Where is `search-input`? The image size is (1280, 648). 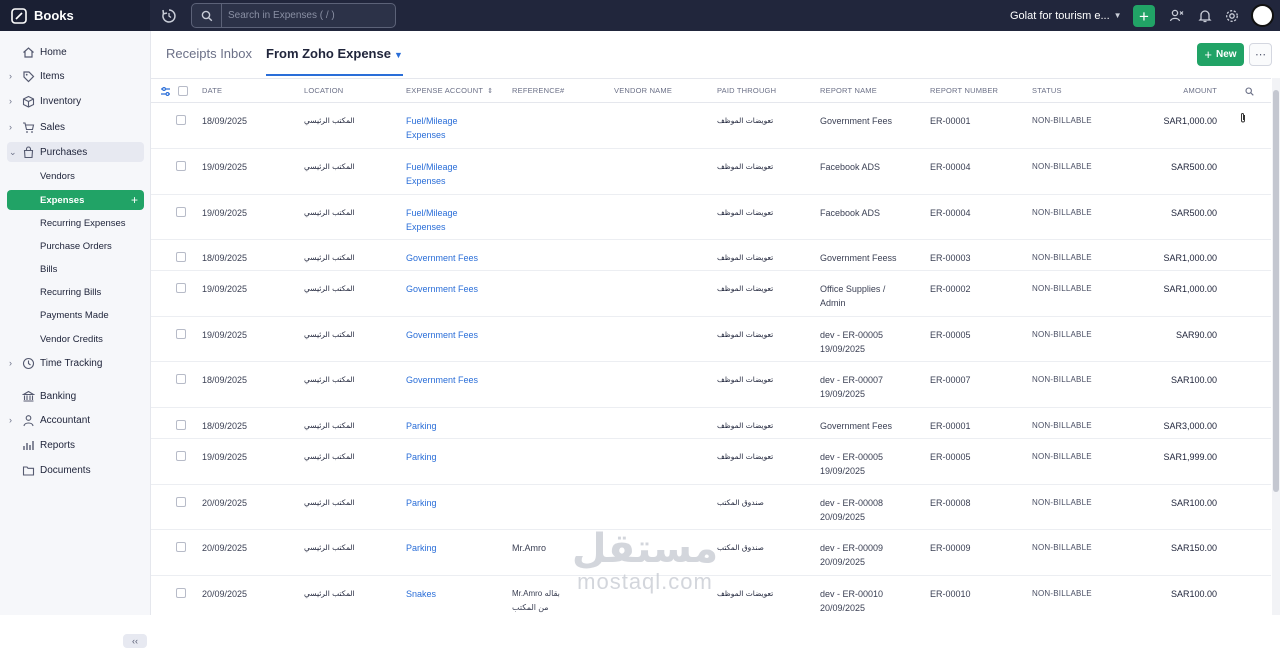 search-input is located at coordinates (308, 15).